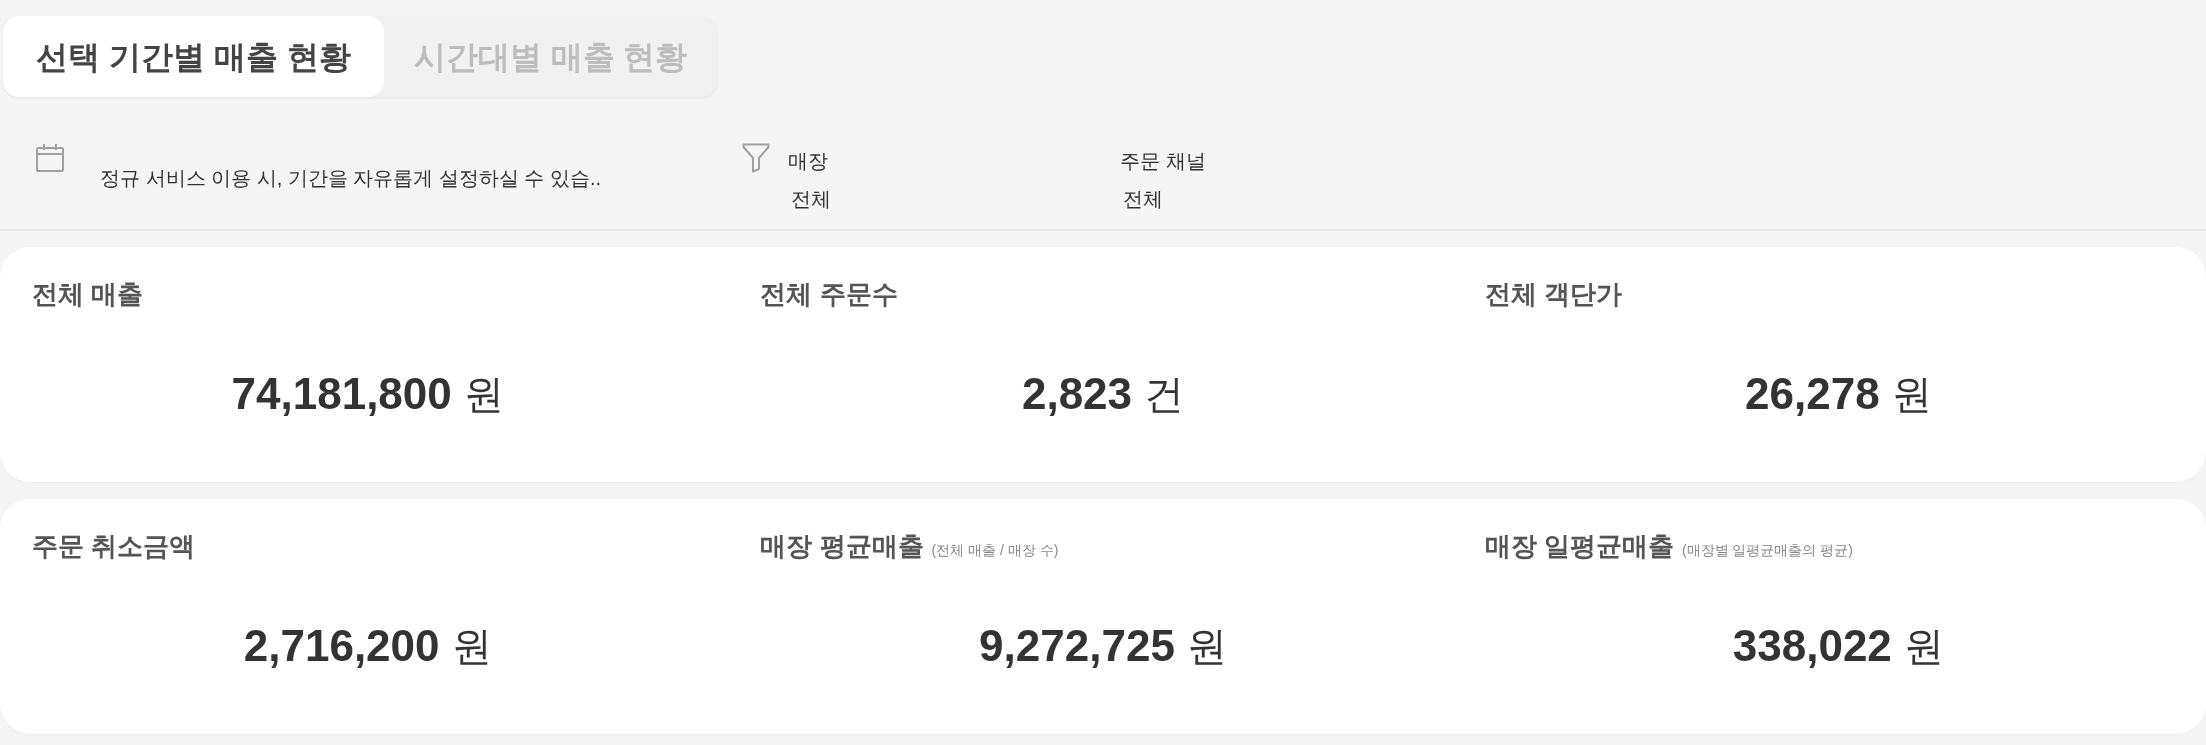 The width and height of the screenshot is (2206, 745). What do you see at coordinates (50, 158) in the screenshot?
I see `calendar-icon` at bounding box center [50, 158].